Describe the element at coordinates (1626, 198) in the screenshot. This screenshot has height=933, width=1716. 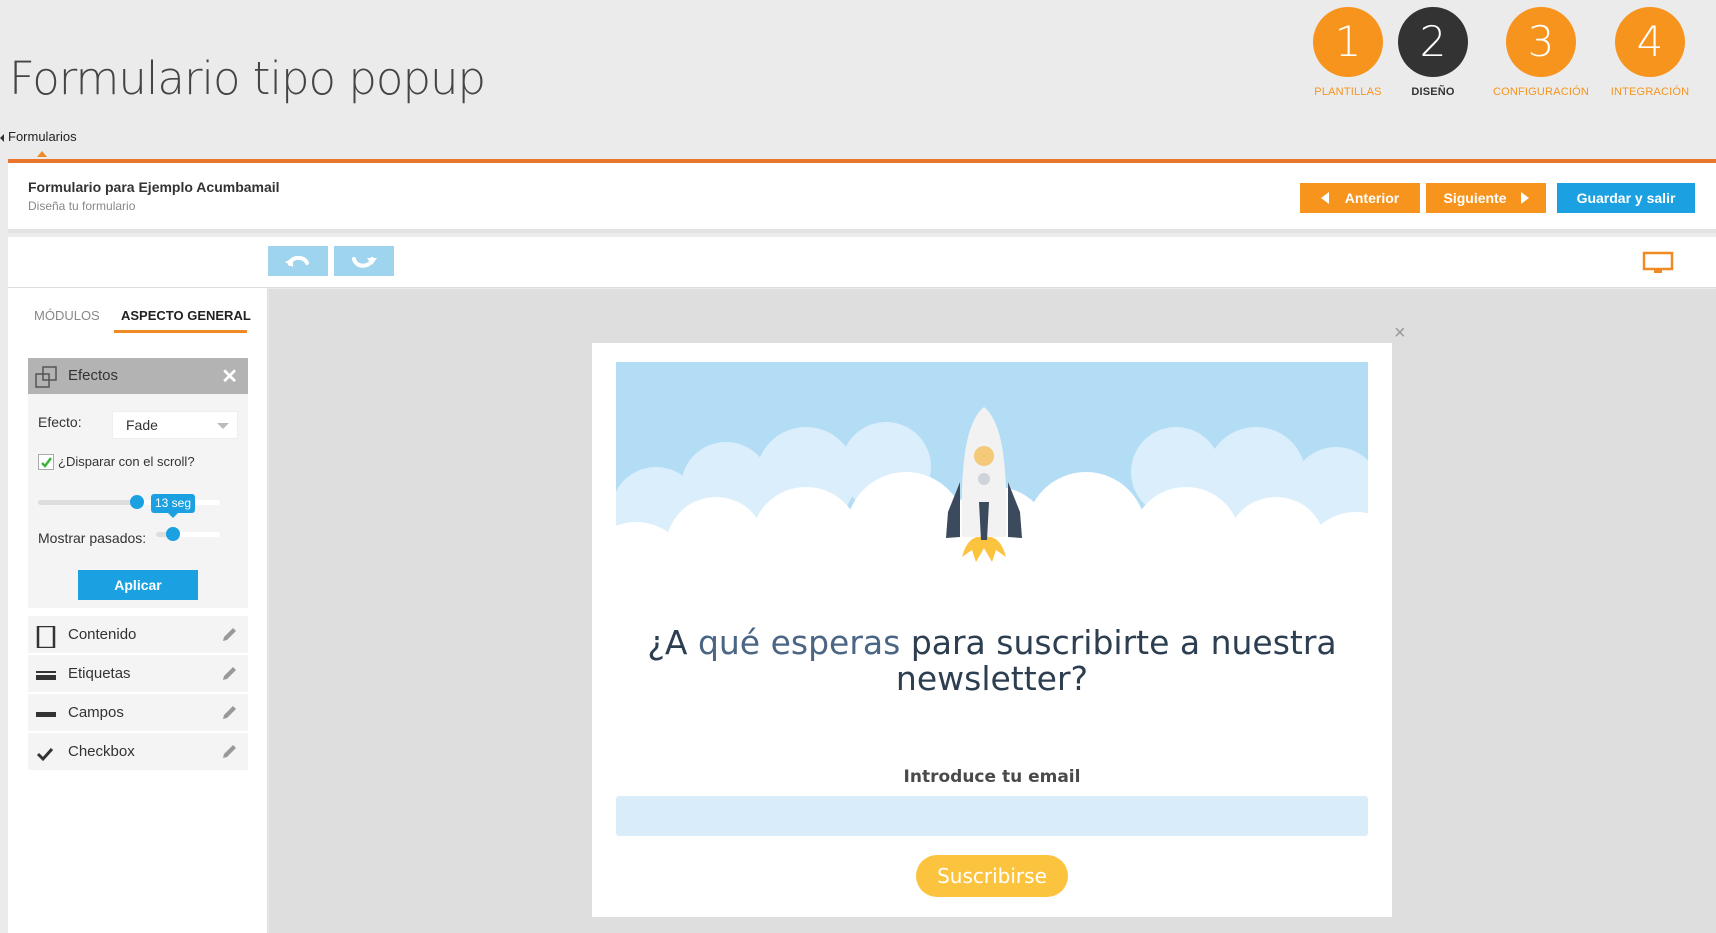
I see `save-and-exit-button: Guardar y salir` at that location.